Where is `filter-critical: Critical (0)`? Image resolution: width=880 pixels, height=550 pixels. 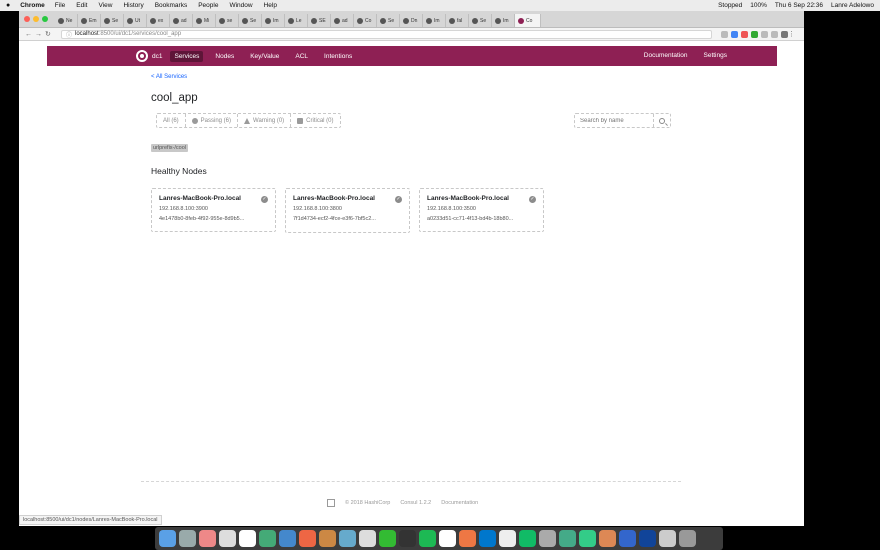 filter-critical: Critical (0) is located at coordinates (315, 120).